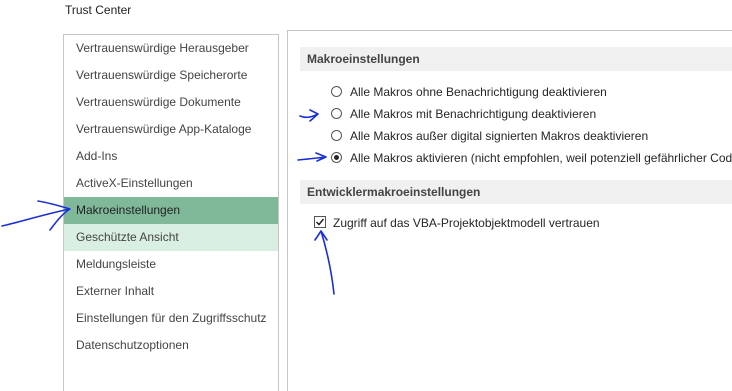  What do you see at coordinates (171, 318) in the screenshot?
I see `sidebar-item-access-protection-settings: Einstellungen für den Zugriffsschutz` at bounding box center [171, 318].